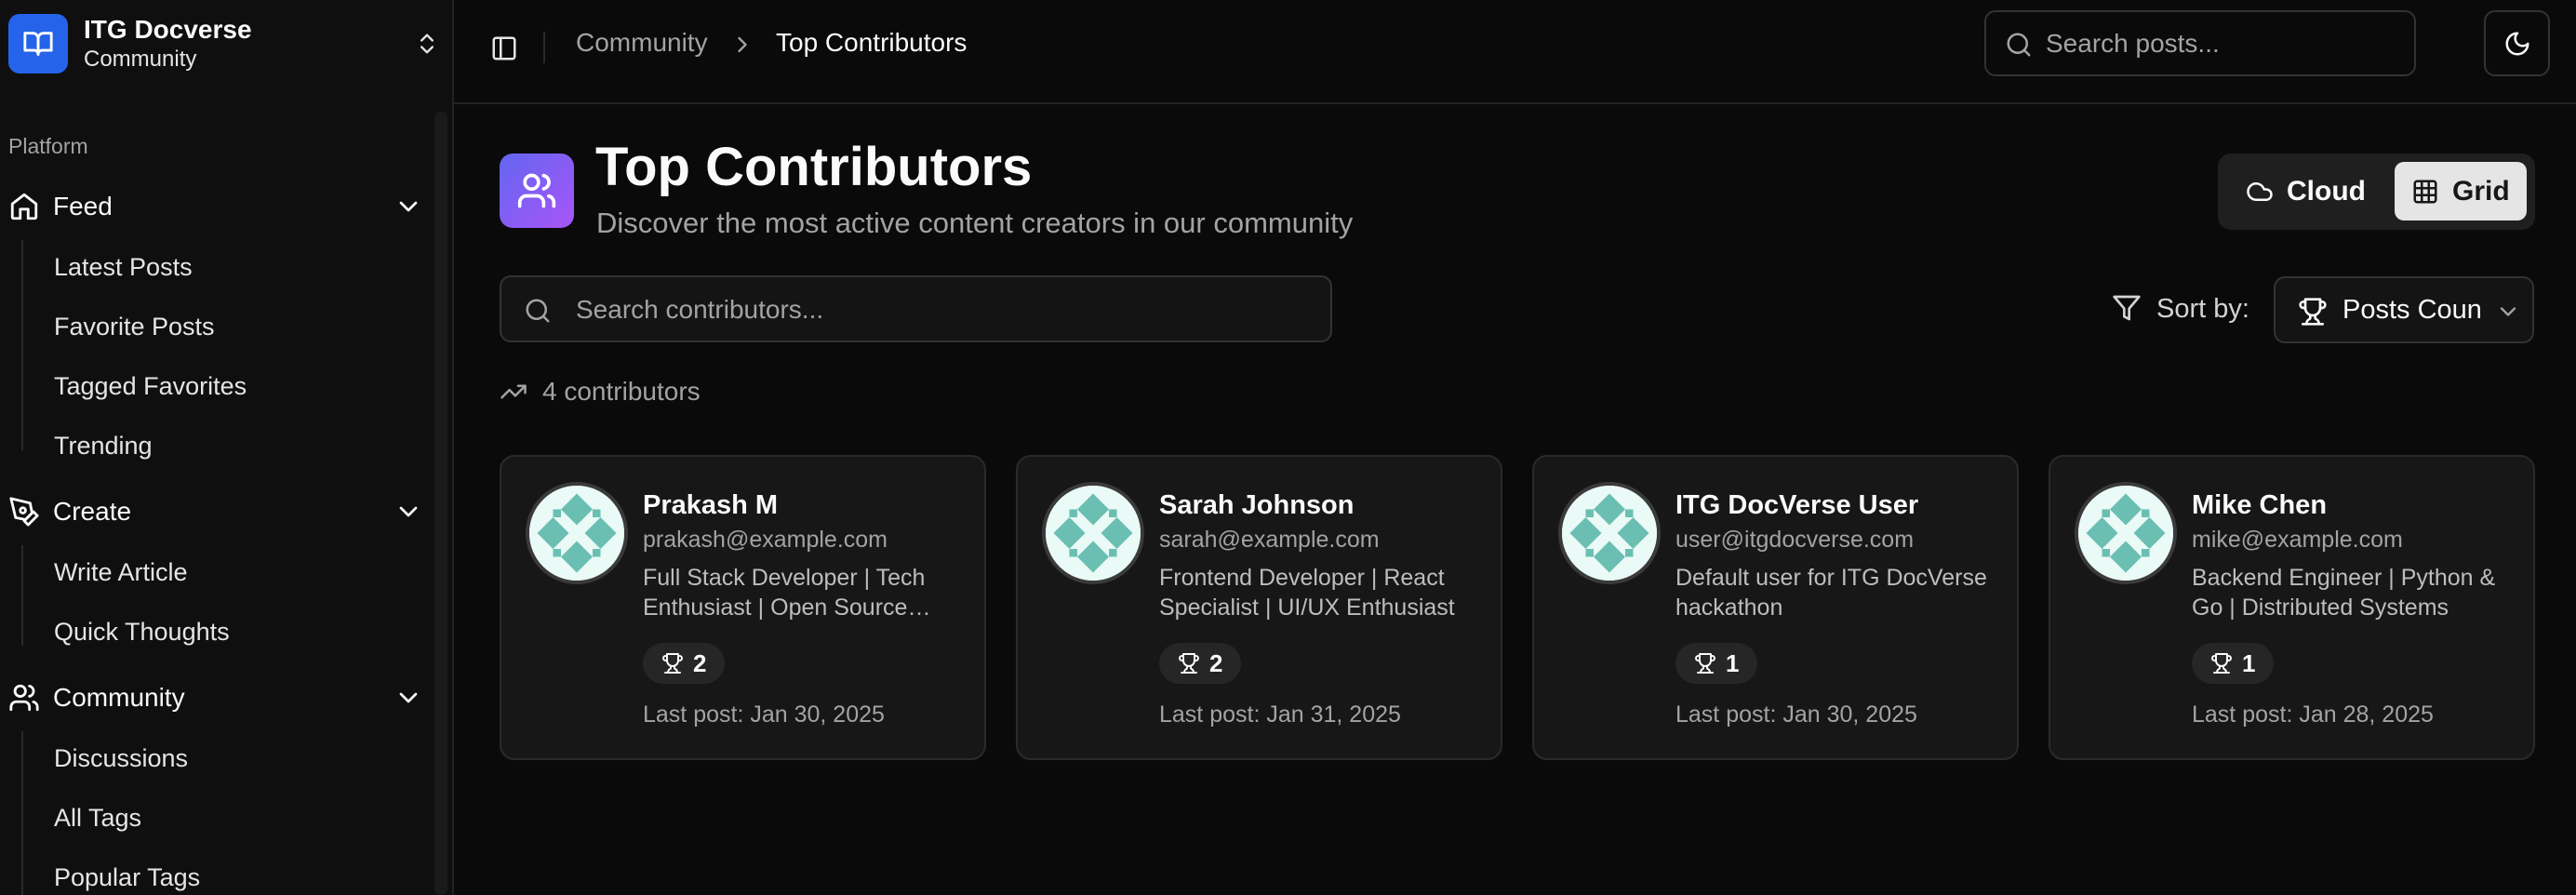  What do you see at coordinates (123, 267) in the screenshot?
I see `sidebar-item-latest-posts: Latest Posts` at bounding box center [123, 267].